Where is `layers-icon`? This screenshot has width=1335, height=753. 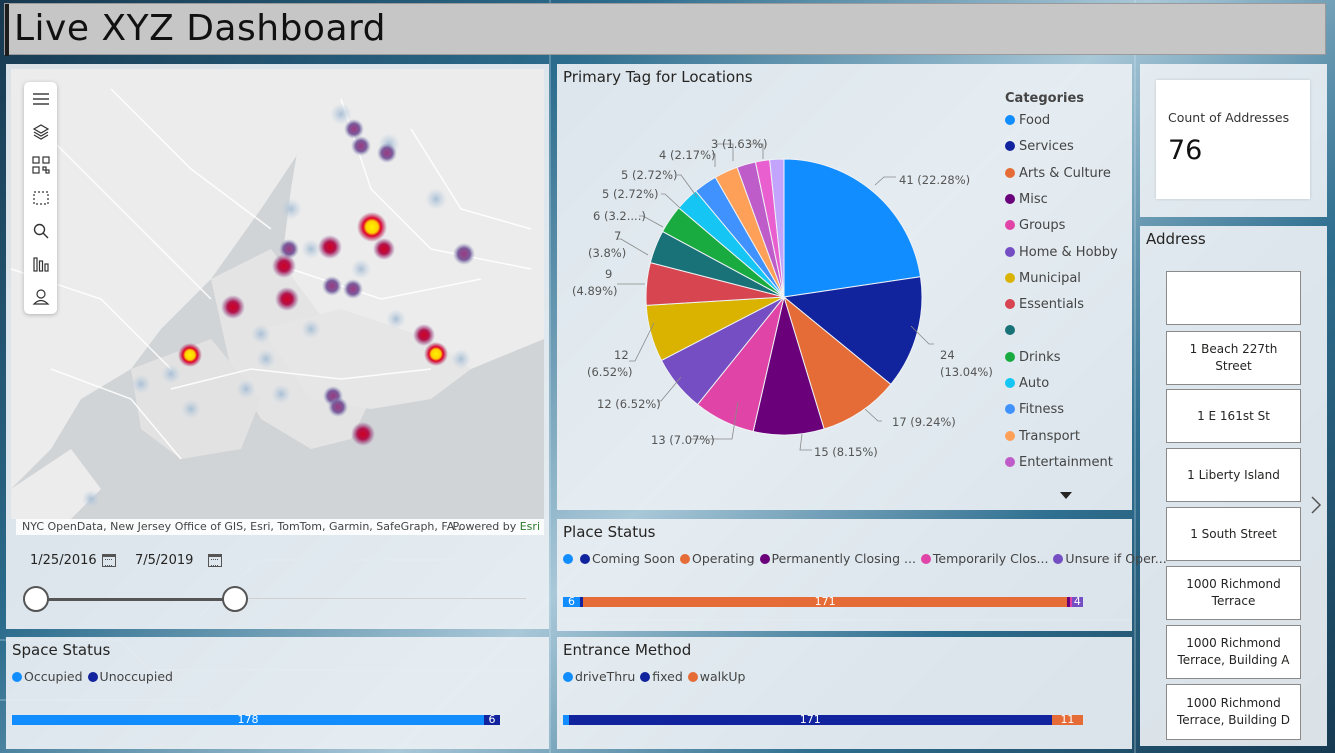
layers-icon is located at coordinates (41, 132).